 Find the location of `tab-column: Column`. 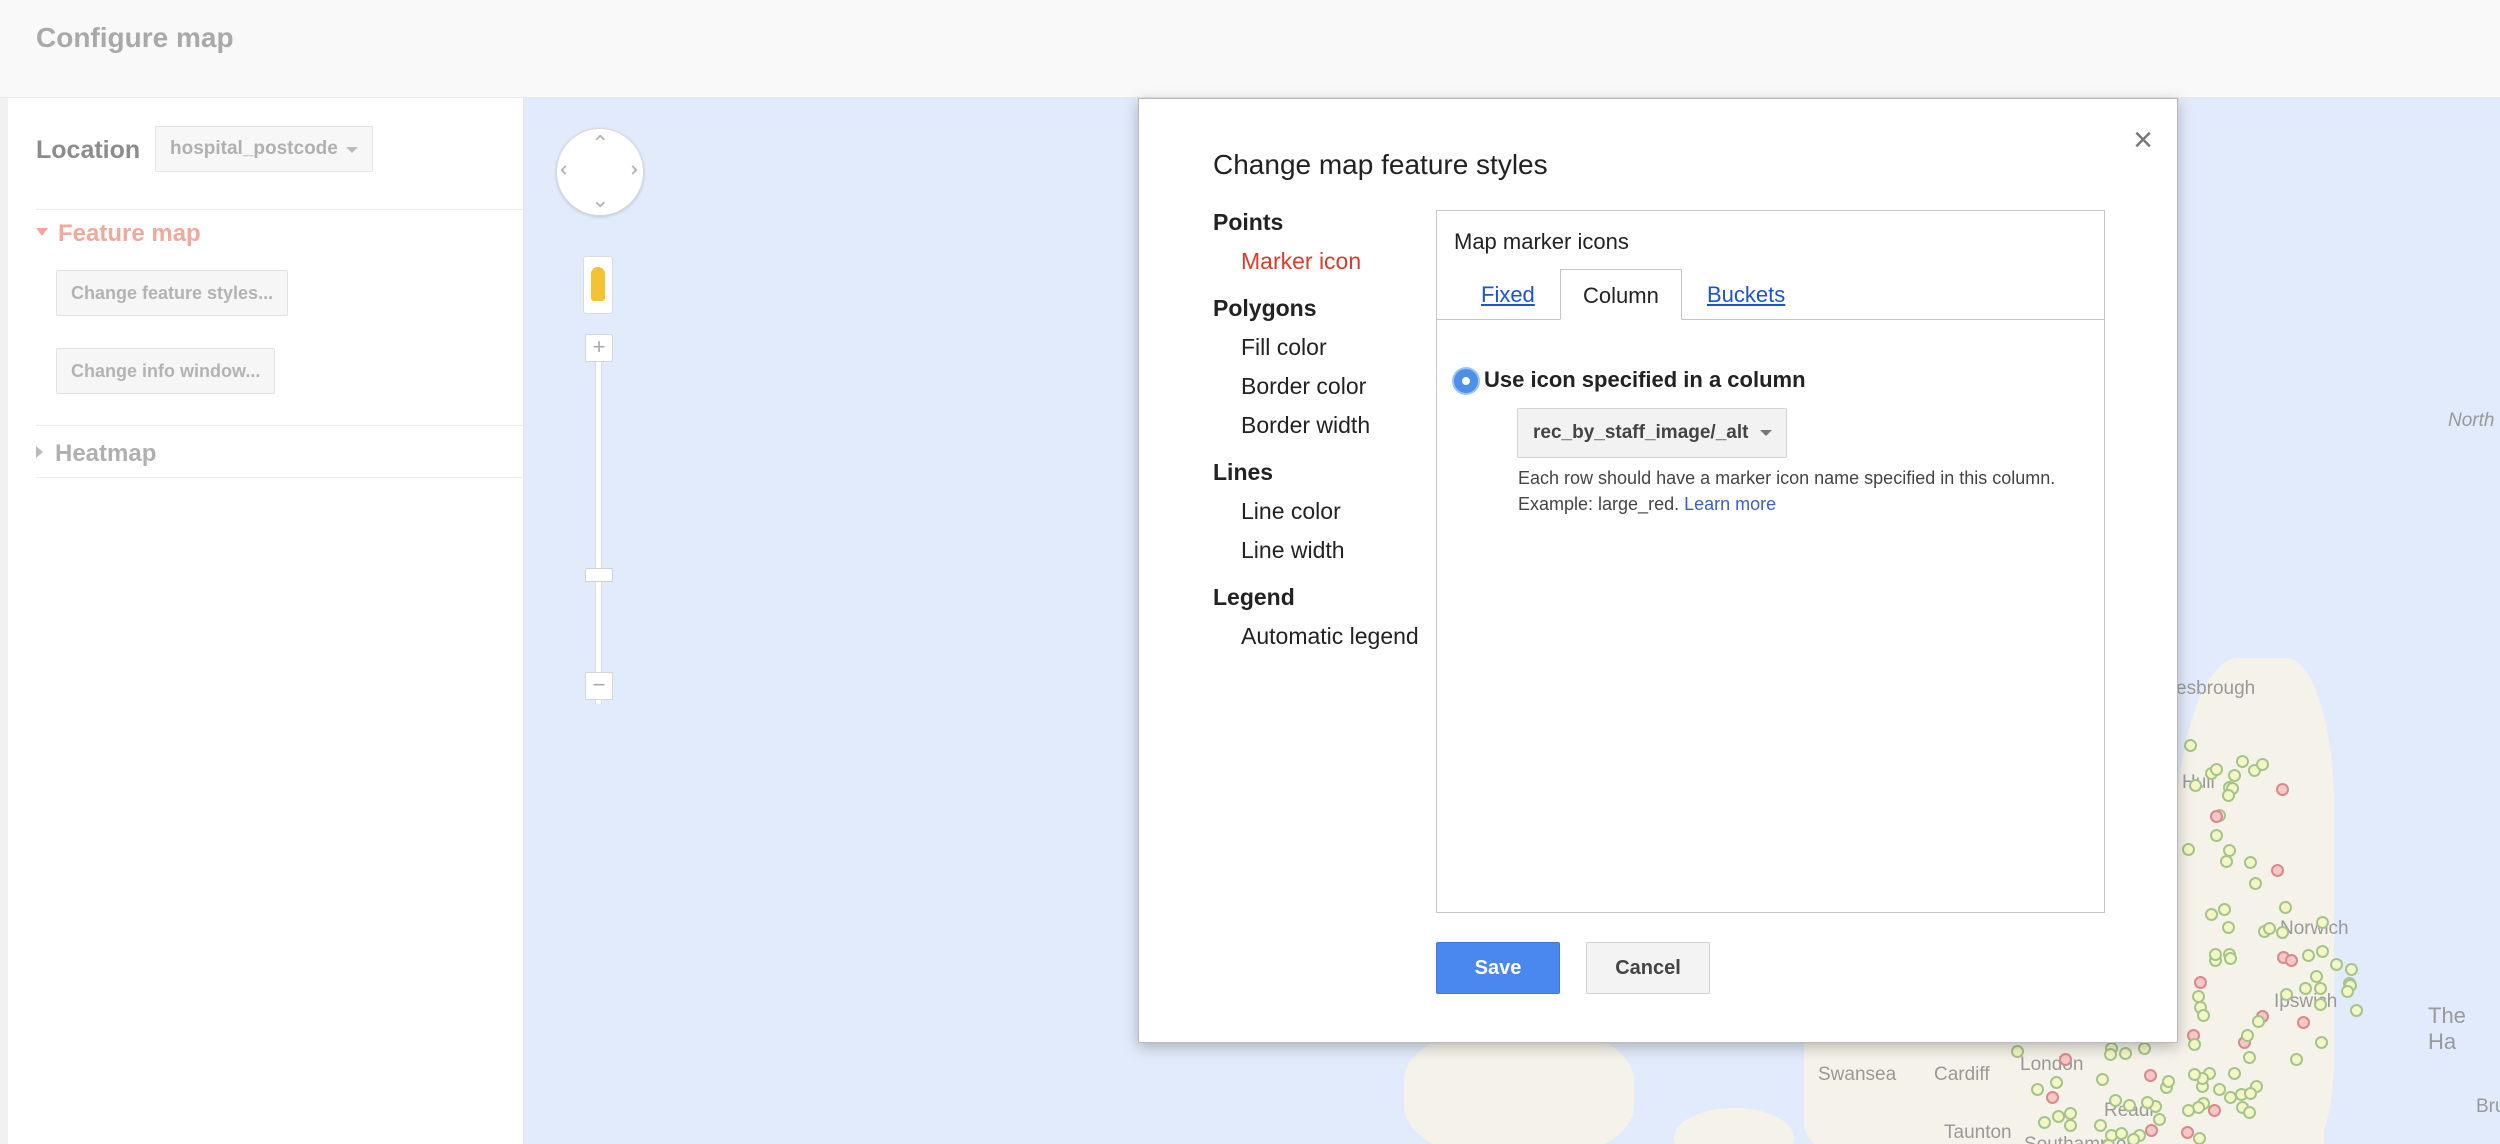

tab-column: Column is located at coordinates (1621, 294).